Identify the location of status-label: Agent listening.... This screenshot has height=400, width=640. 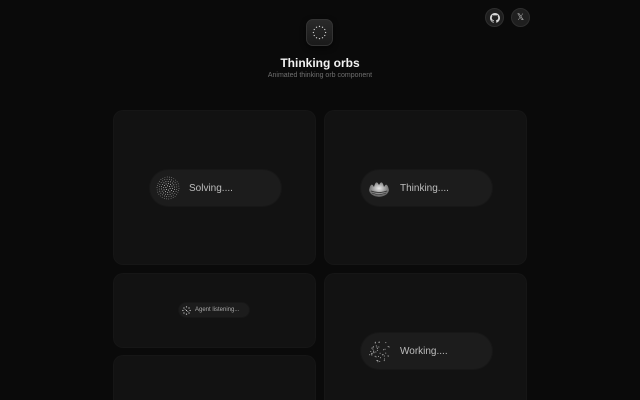
(217, 310).